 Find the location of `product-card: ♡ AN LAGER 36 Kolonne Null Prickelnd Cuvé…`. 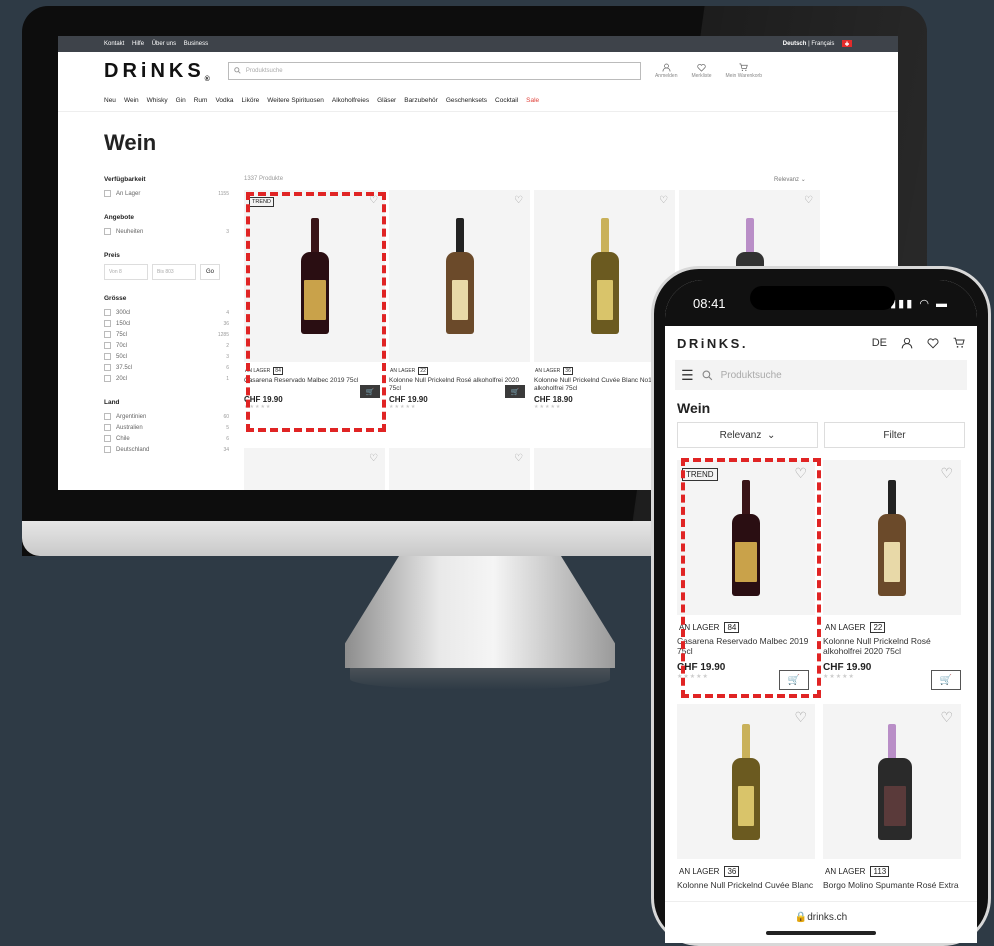

product-card: ♡ AN LAGER 36 Kolonne Null Prickelnd Cuvé… is located at coordinates (746, 802).